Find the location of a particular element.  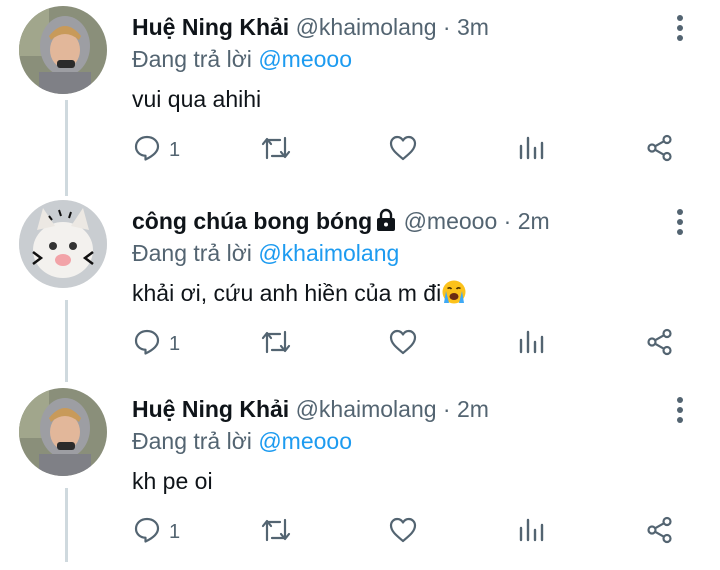

lock-icon is located at coordinates (386, 223).